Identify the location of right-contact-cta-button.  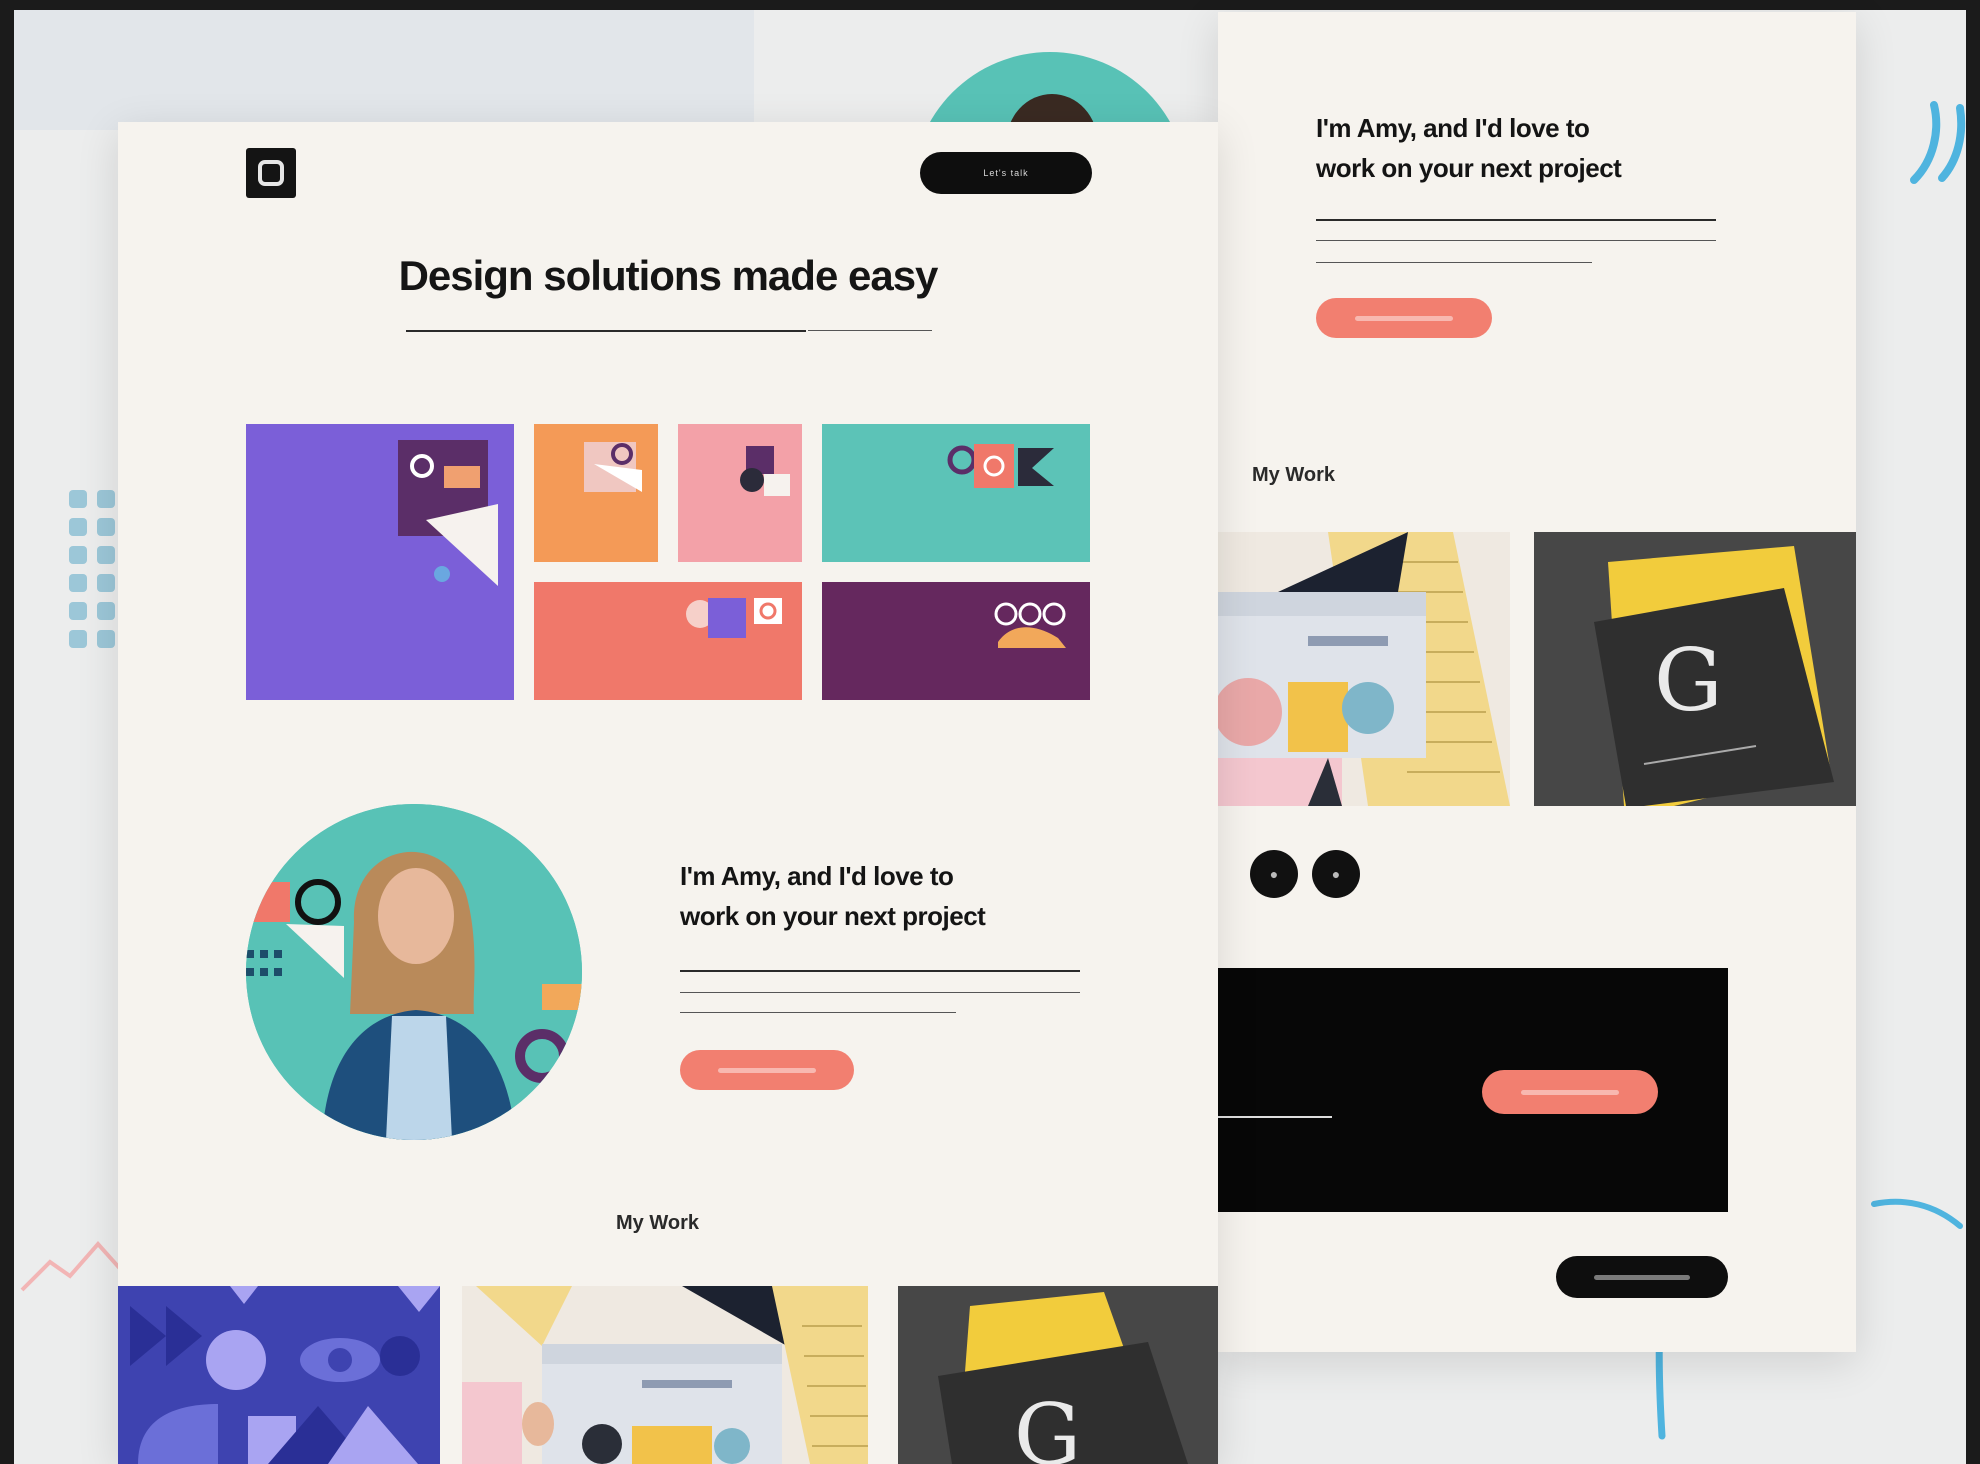
(1404, 318).